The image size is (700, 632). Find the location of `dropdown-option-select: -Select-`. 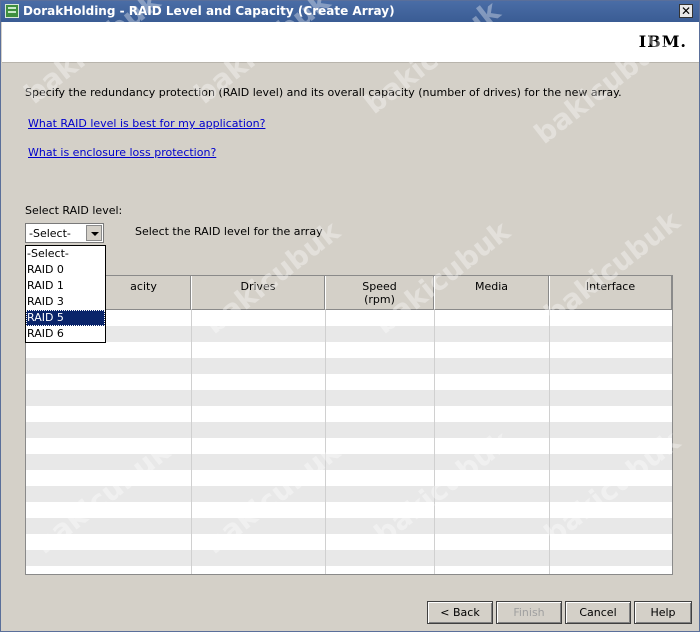

dropdown-option-select: -Select- is located at coordinates (65, 254).